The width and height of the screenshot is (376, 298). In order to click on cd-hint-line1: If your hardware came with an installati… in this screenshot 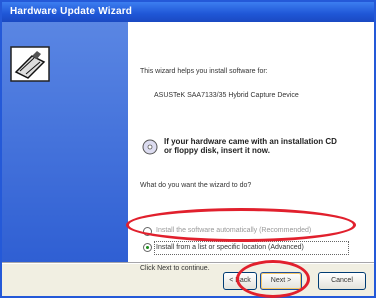, I will do `click(250, 141)`.